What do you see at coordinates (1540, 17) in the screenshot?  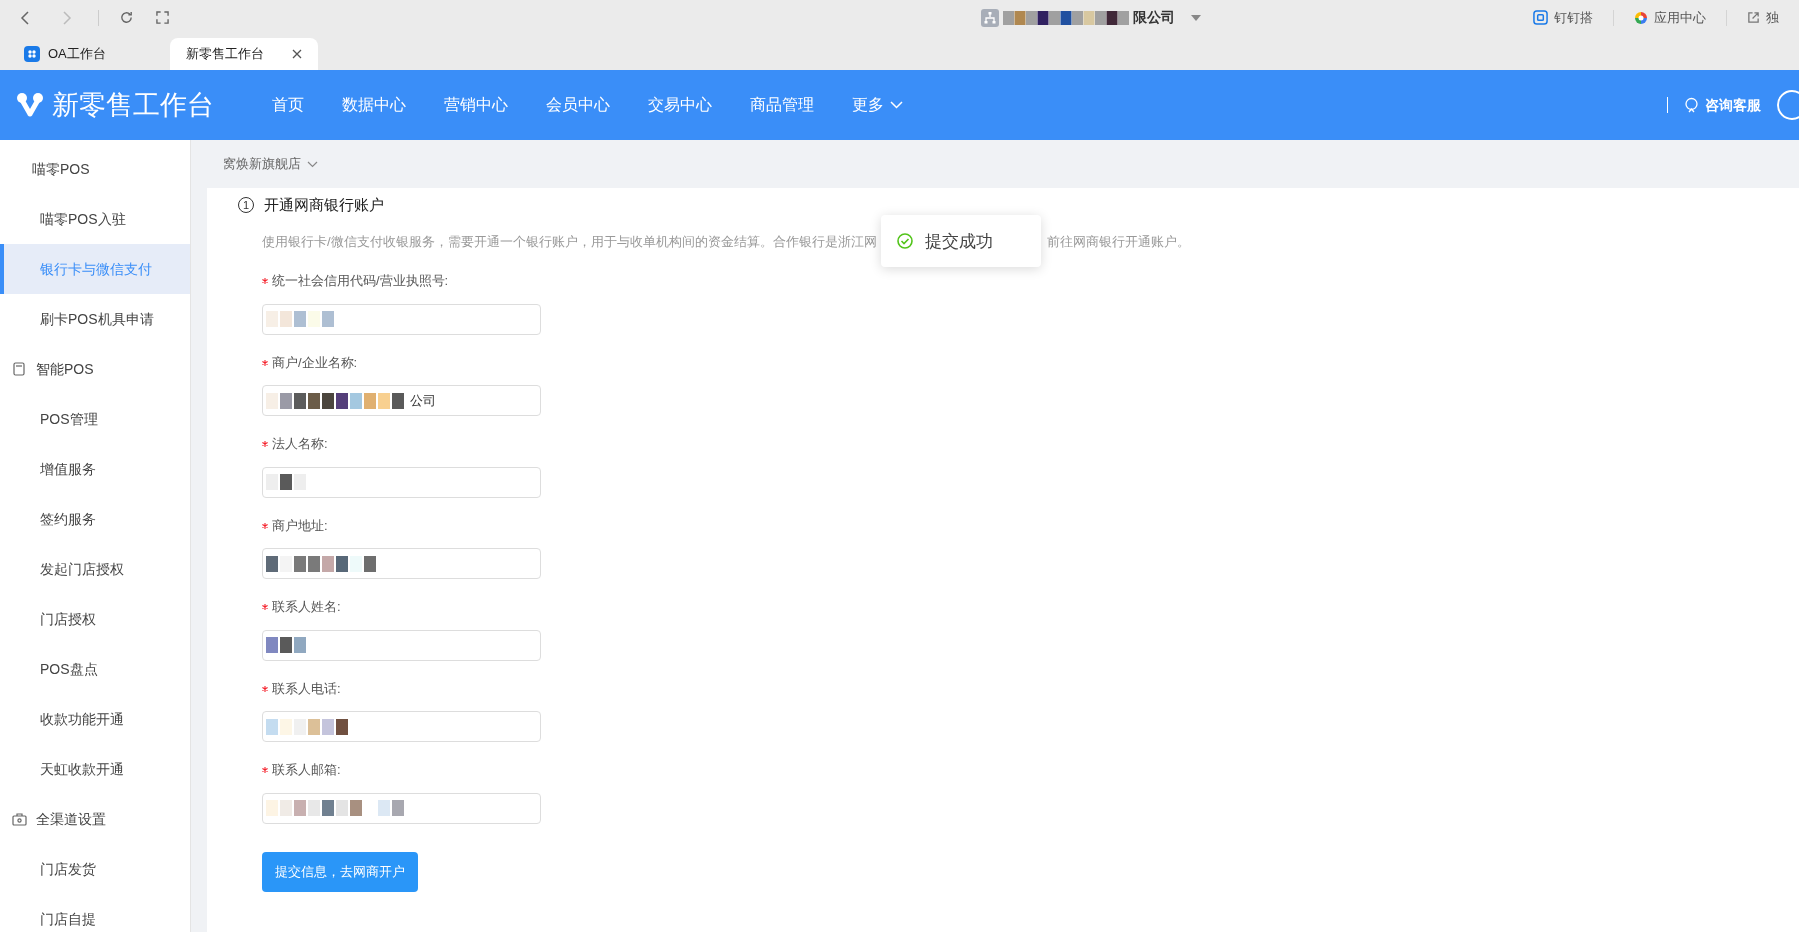 I see `cube-icon` at bounding box center [1540, 17].